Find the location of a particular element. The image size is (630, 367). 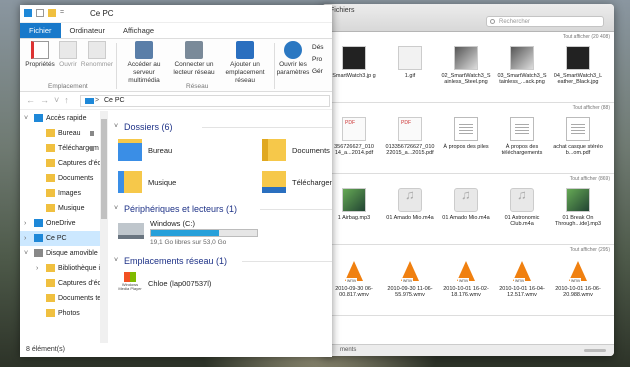

show-all-link: Tout afficher (20 408) is located at coordinates (468, 37).